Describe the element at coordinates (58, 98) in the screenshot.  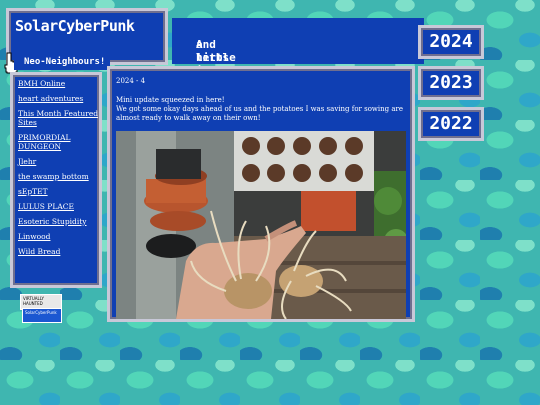
I see `sidebar-link-heart-adventures: heart adventures` at that location.